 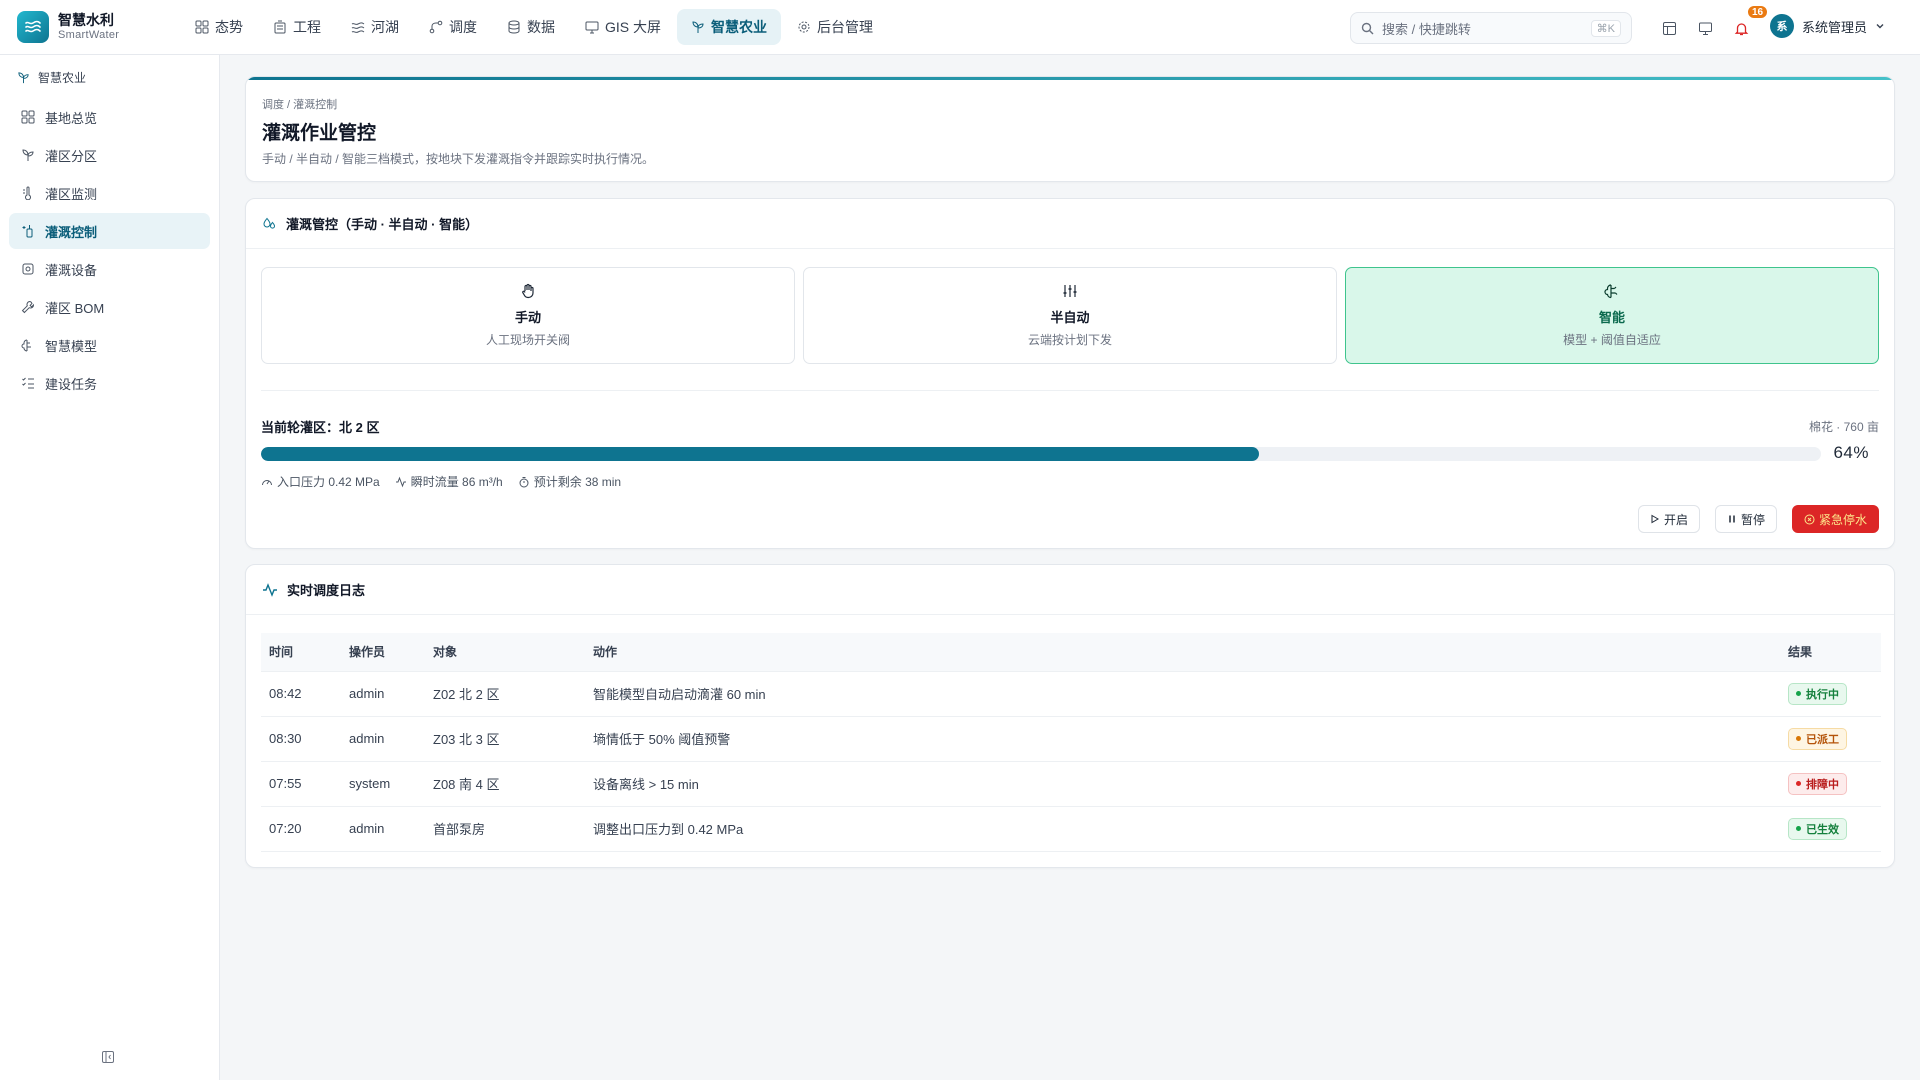 I want to click on building-icon, so click(x=280, y=27).